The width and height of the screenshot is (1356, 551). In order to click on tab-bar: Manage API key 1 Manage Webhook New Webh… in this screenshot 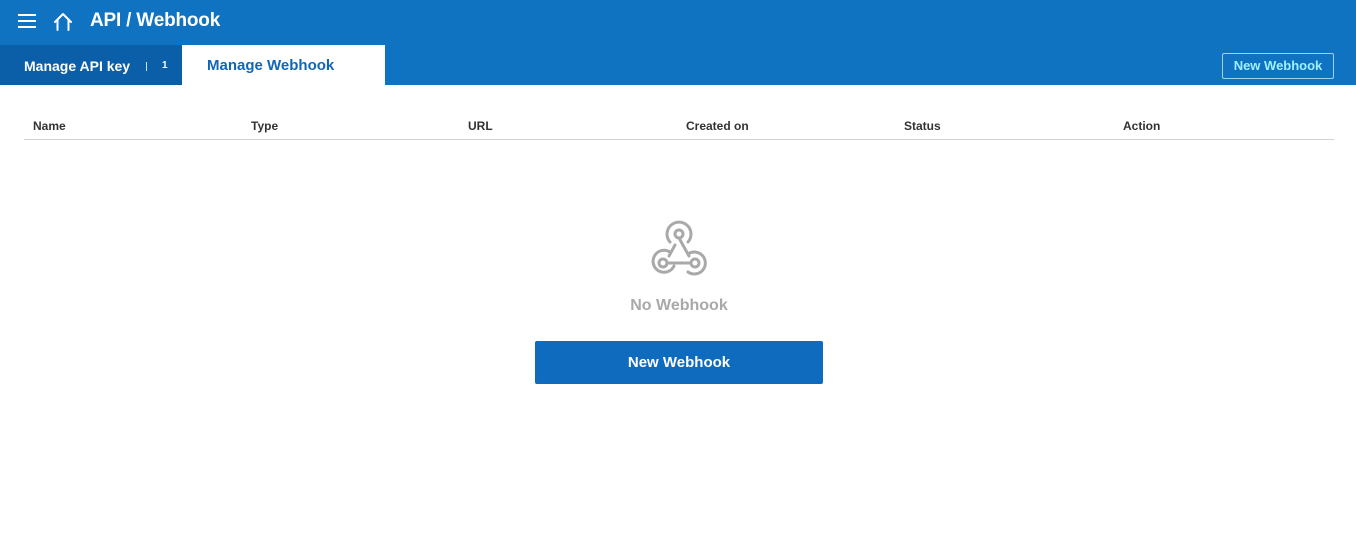, I will do `click(678, 65)`.